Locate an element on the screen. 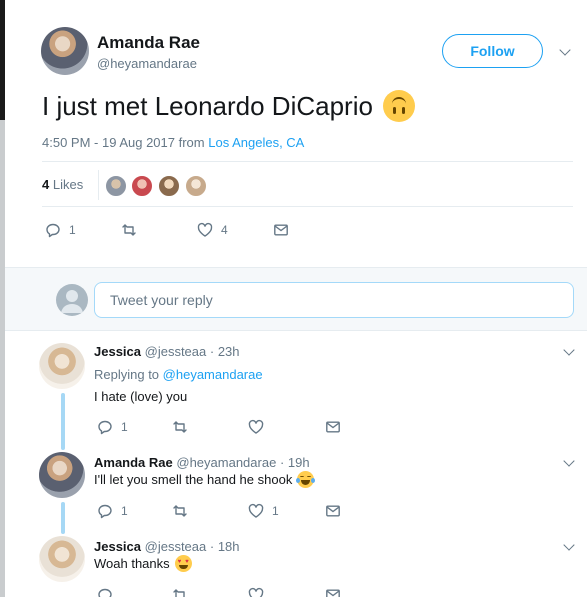  tweet-text-body: I just met Leonardo DiCaprio is located at coordinates (207, 105).